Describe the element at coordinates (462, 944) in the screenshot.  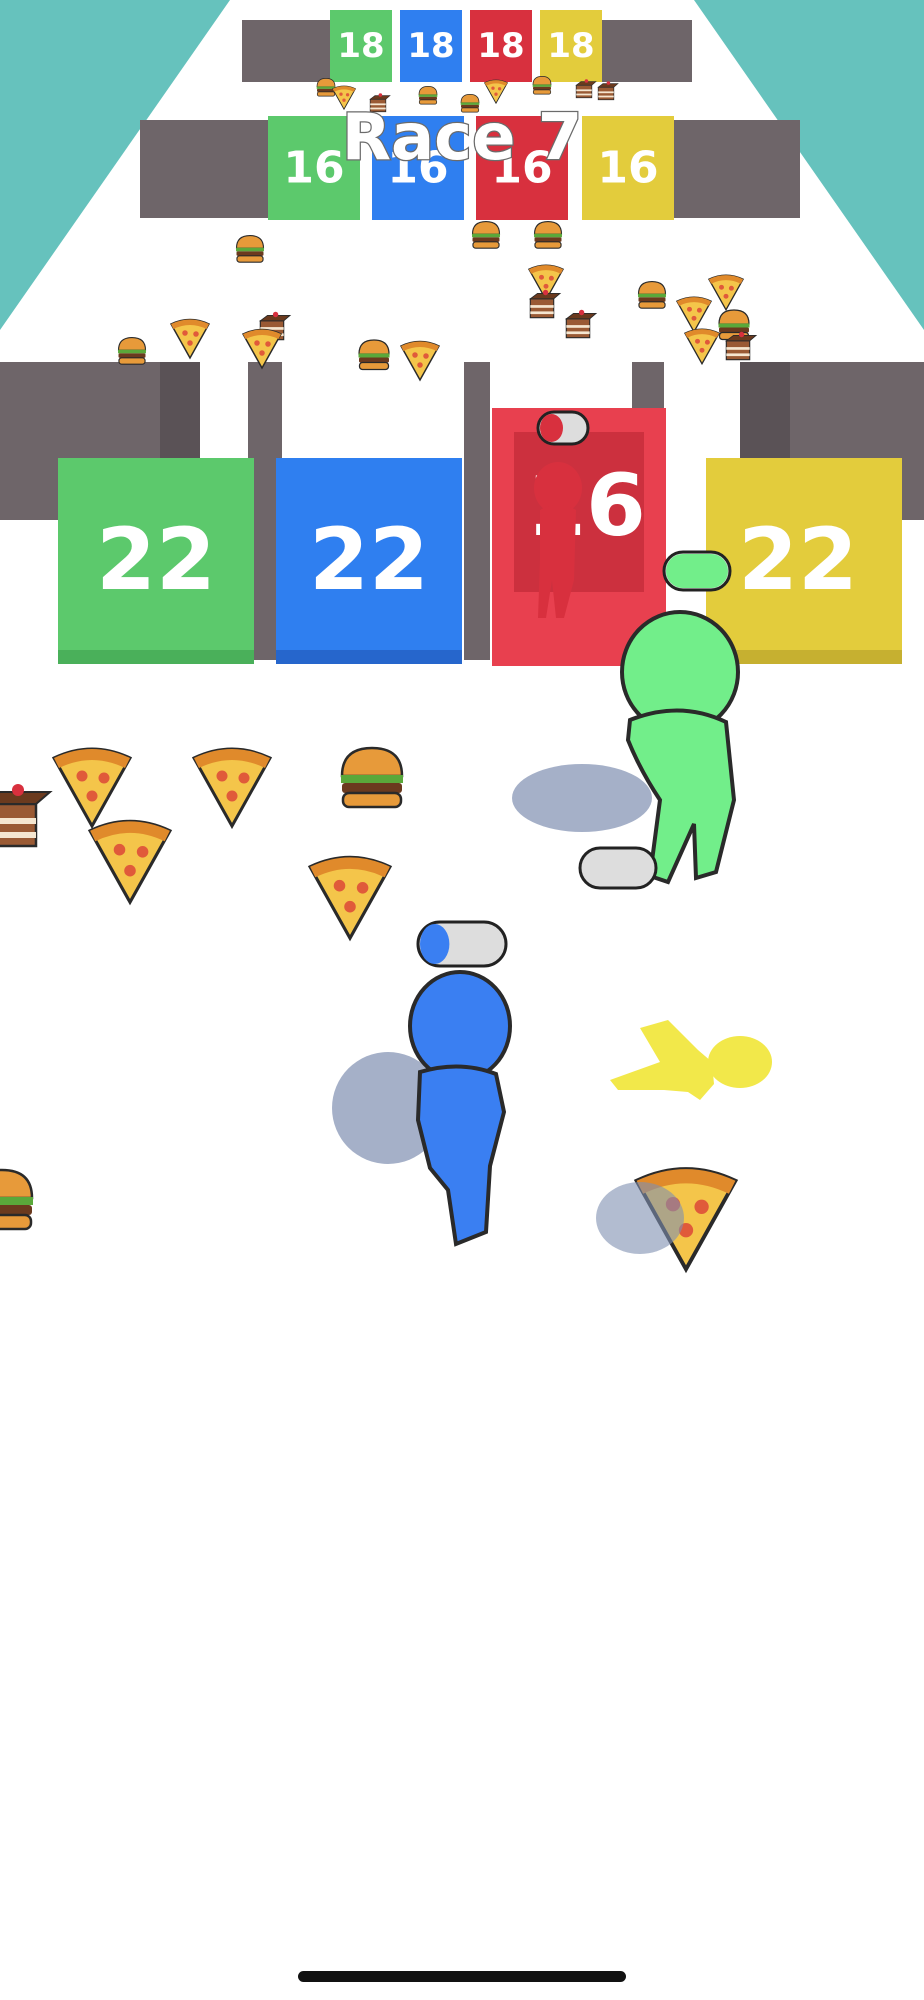
I see `player-progress-pill` at that location.